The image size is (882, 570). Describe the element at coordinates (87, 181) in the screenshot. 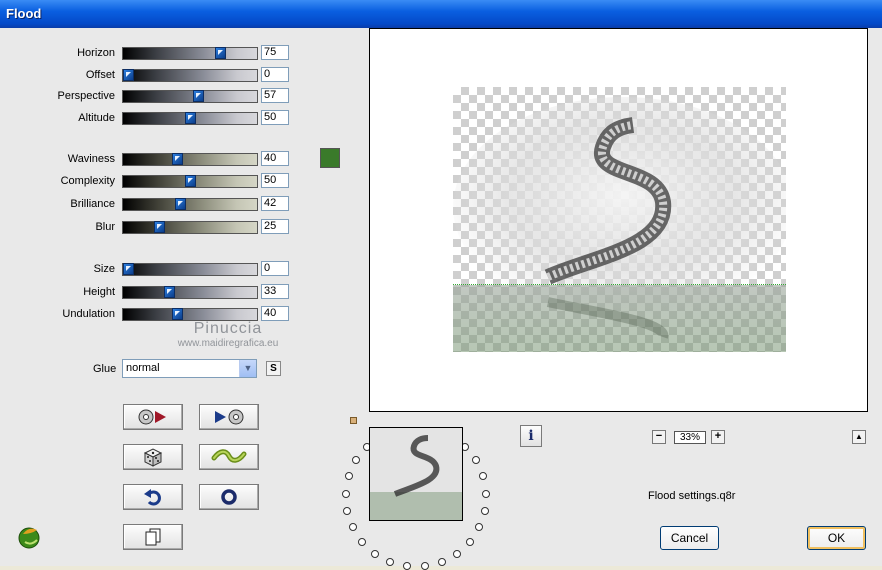

I see `complexity-label: Complexity` at that location.